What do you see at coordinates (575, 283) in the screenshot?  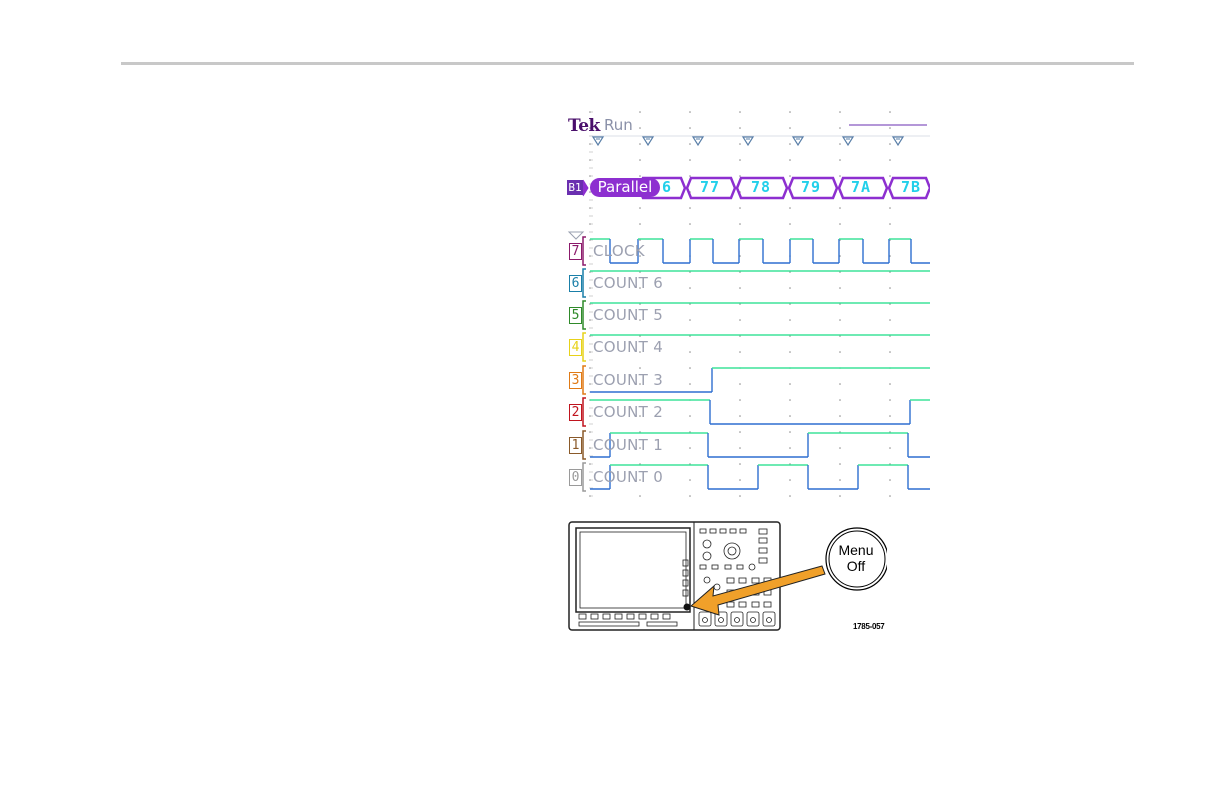 I see `channel-number-badge: 6` at bounding box center [575, 283].